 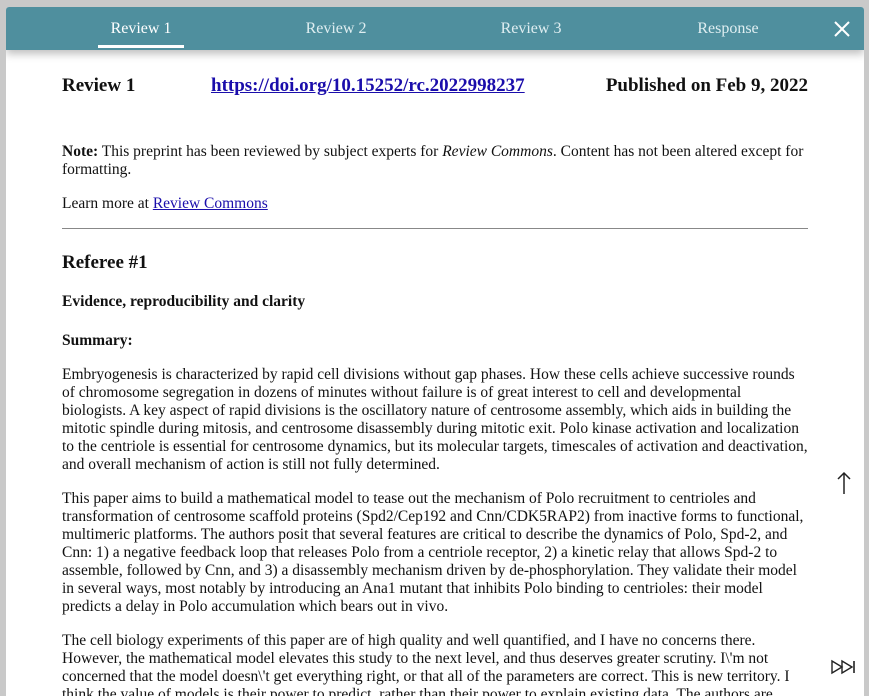 I want to click on note-source: Review Commons, so click(x=497, y=151).